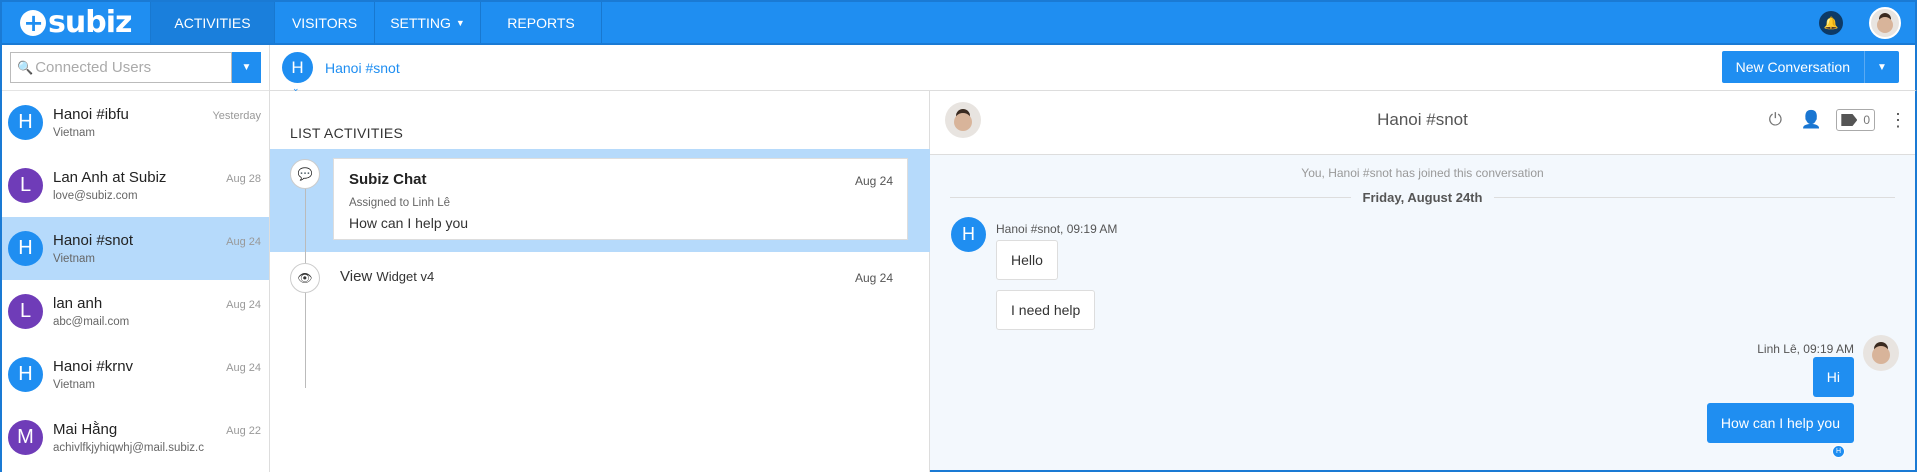  Describe the element at coordinates (91, 322) in the screenshot. I see `contact-subtitle: abc@mail.com` at that location.